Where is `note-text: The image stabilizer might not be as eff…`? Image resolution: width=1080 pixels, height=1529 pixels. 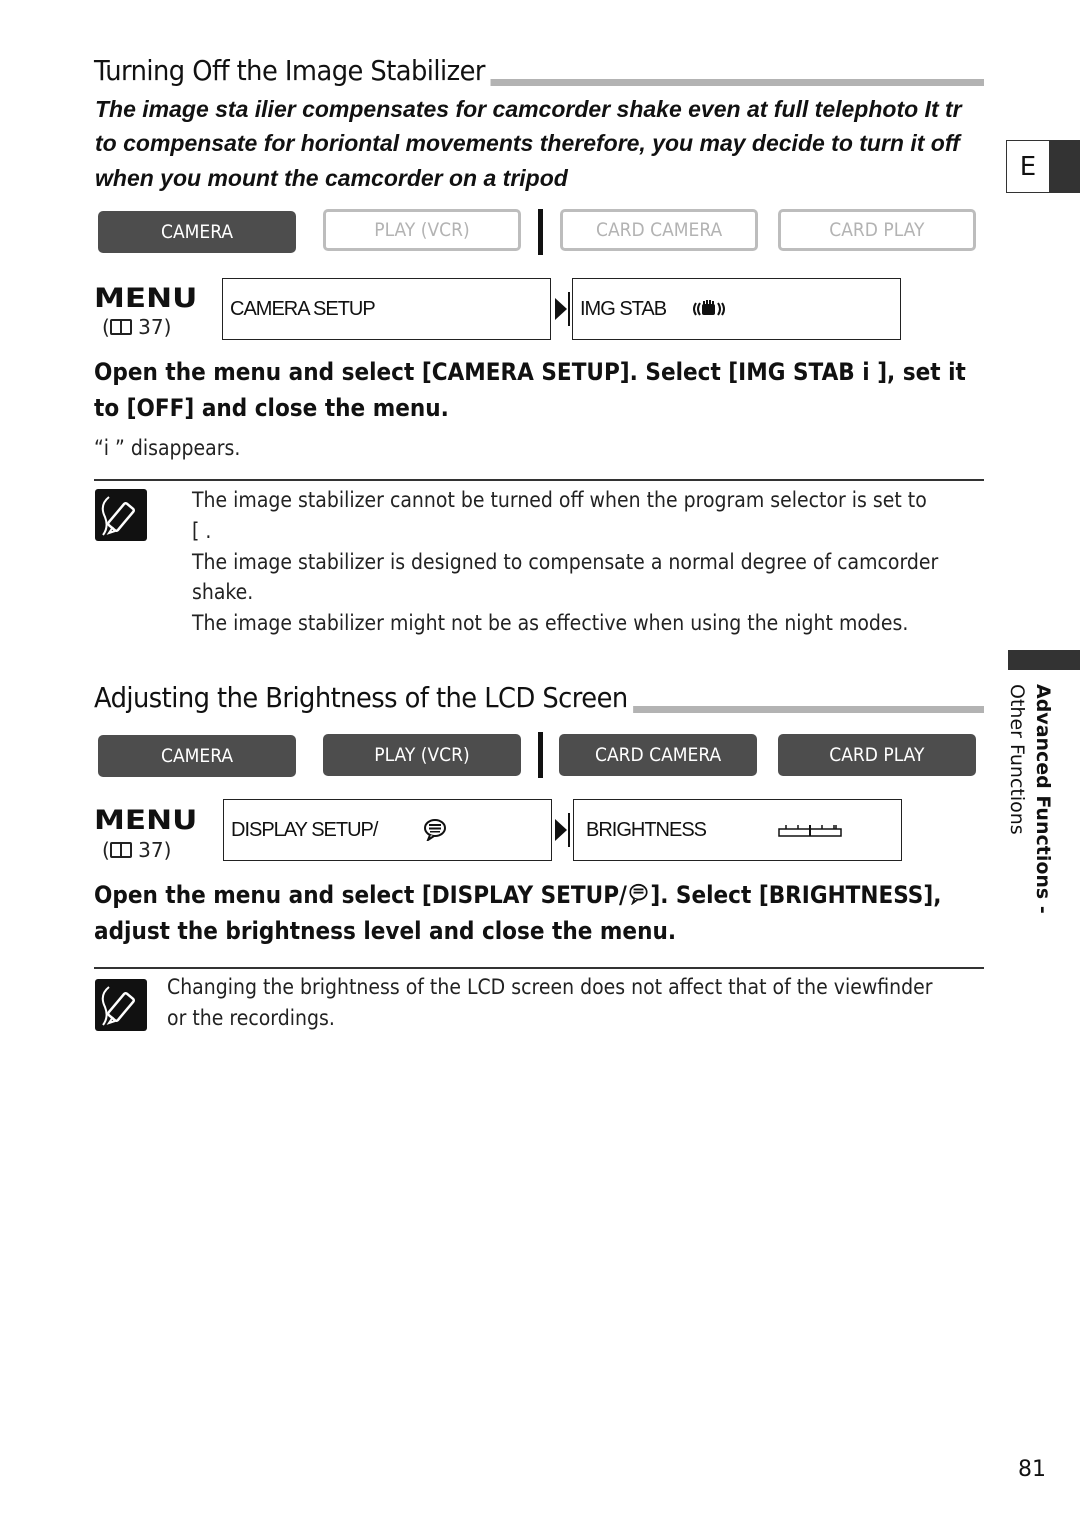 note-text: The image stabilizer might not be as eff… is located at coordinates (550, 623).